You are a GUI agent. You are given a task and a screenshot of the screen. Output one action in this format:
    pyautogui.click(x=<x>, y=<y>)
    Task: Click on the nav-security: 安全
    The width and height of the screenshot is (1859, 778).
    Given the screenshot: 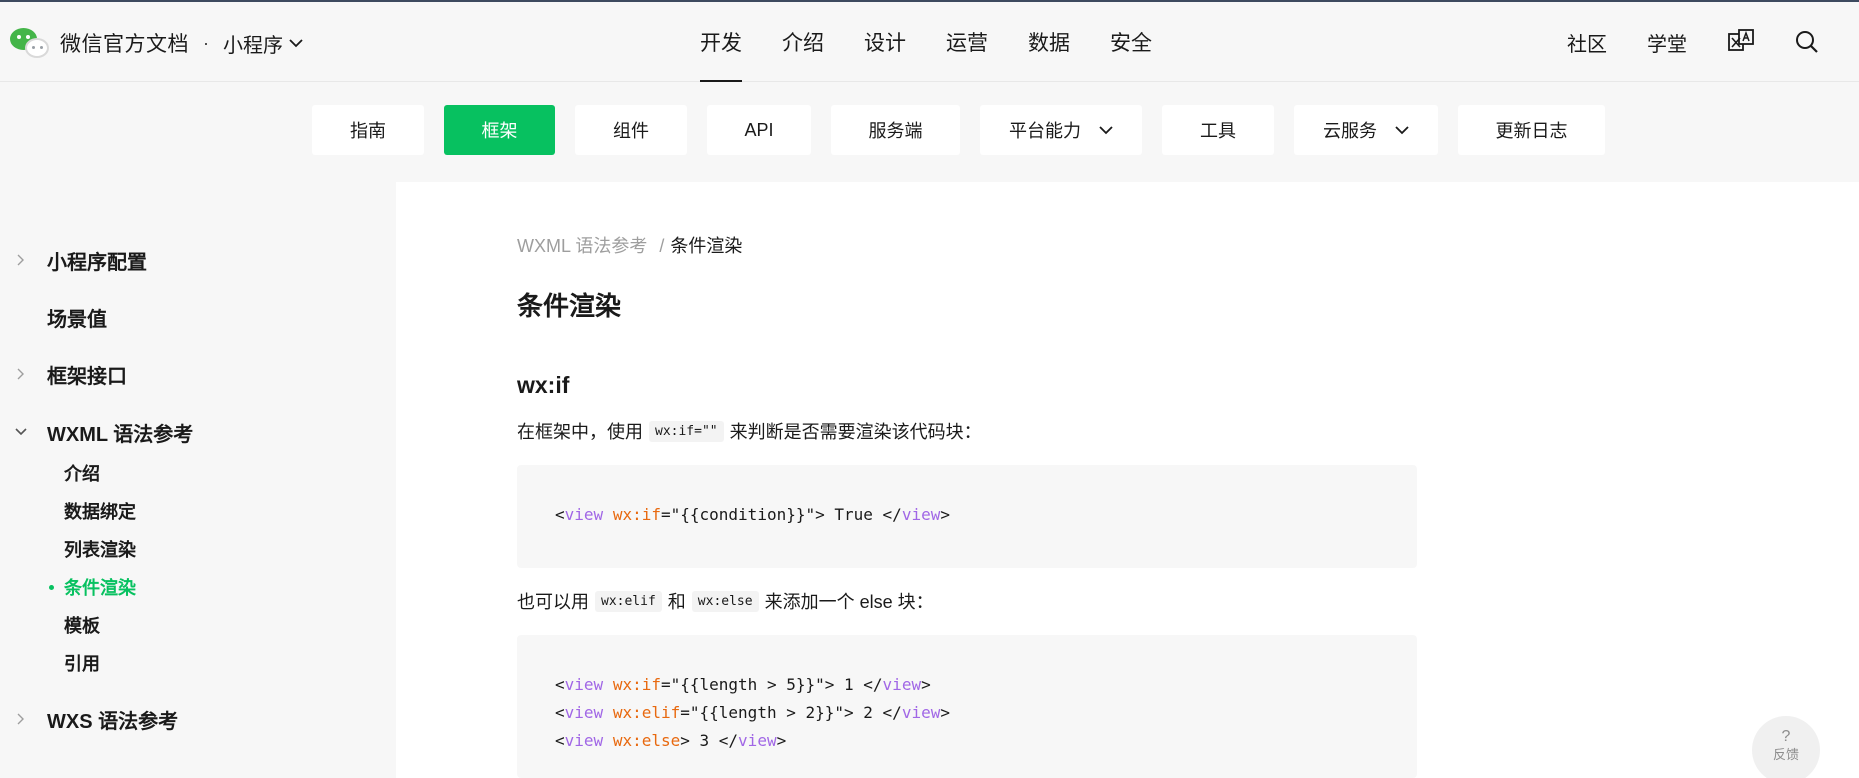 What is the action you would take?
    pyautogui.click(x=1131, y=42)
    